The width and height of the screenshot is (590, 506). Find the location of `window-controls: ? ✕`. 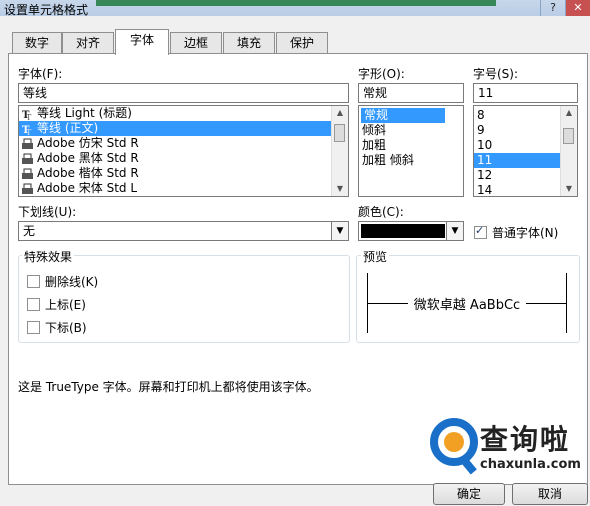

window-controls: ? ✕ is located at coordinates (550, 8).